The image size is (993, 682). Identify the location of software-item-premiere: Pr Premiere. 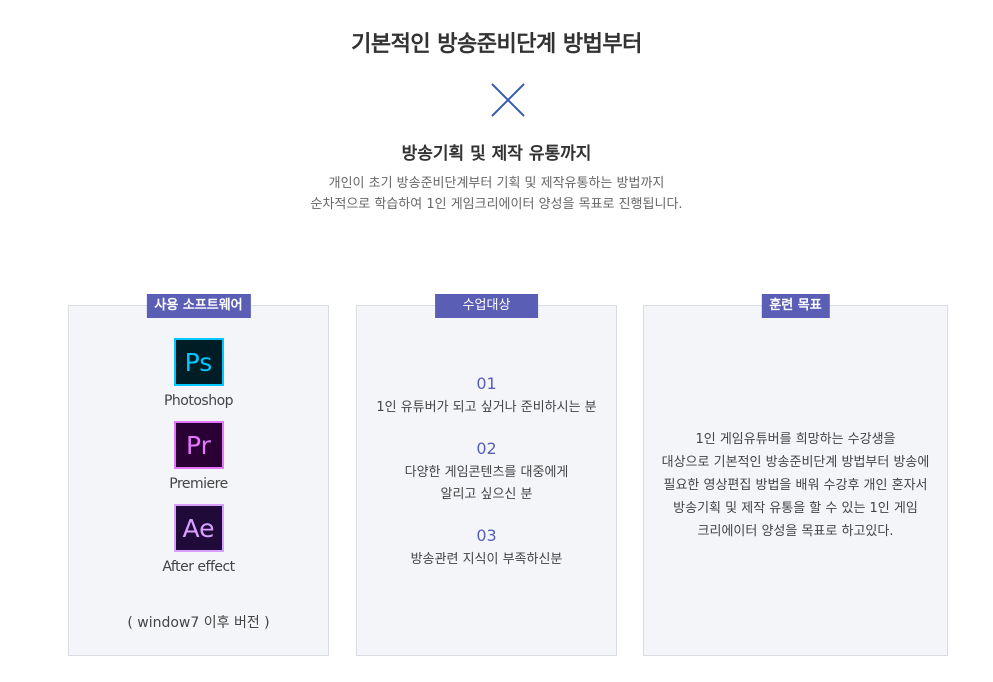
(198, 456).